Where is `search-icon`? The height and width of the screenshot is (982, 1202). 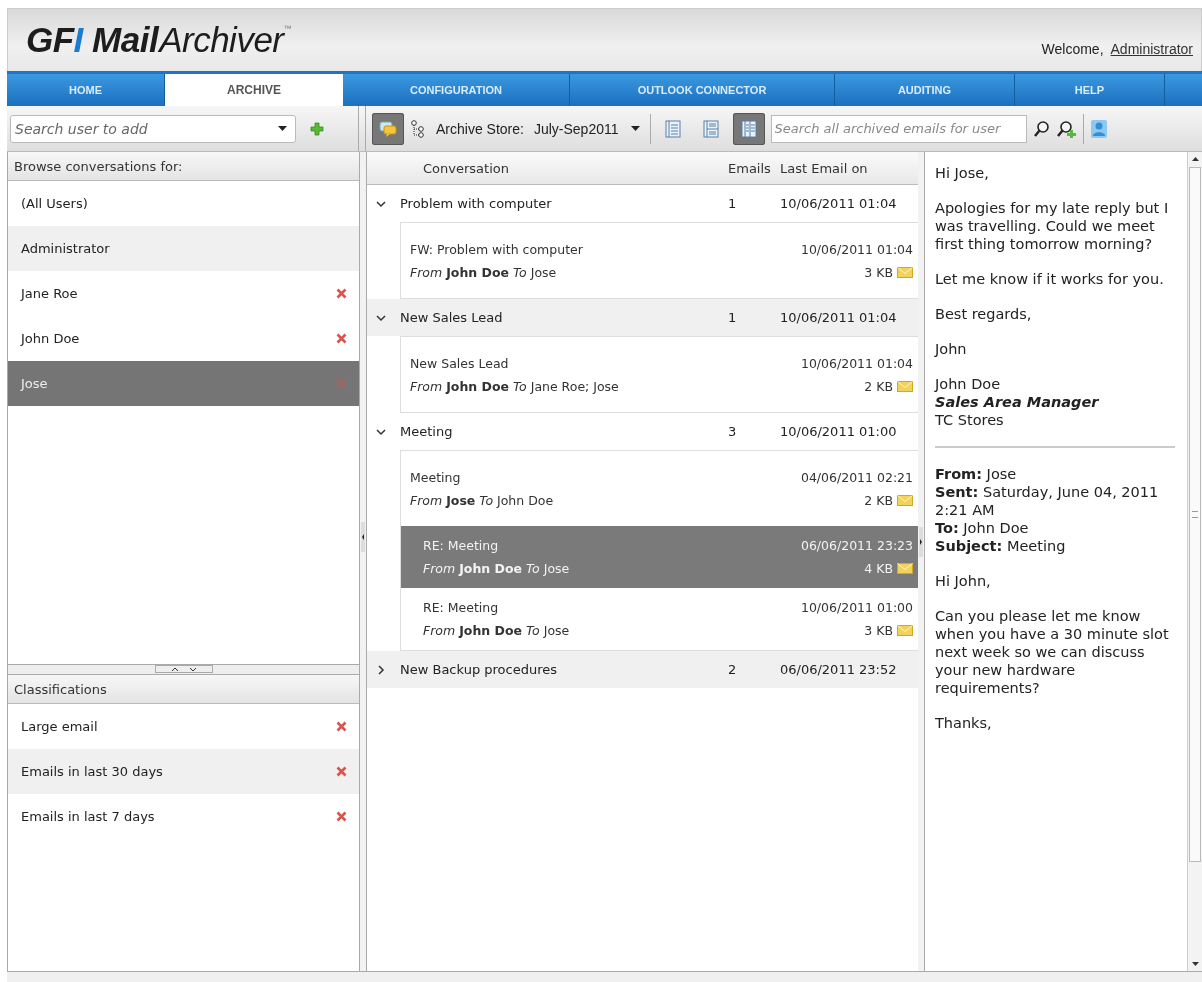 search-icon is located at coordinates (1041, 128).